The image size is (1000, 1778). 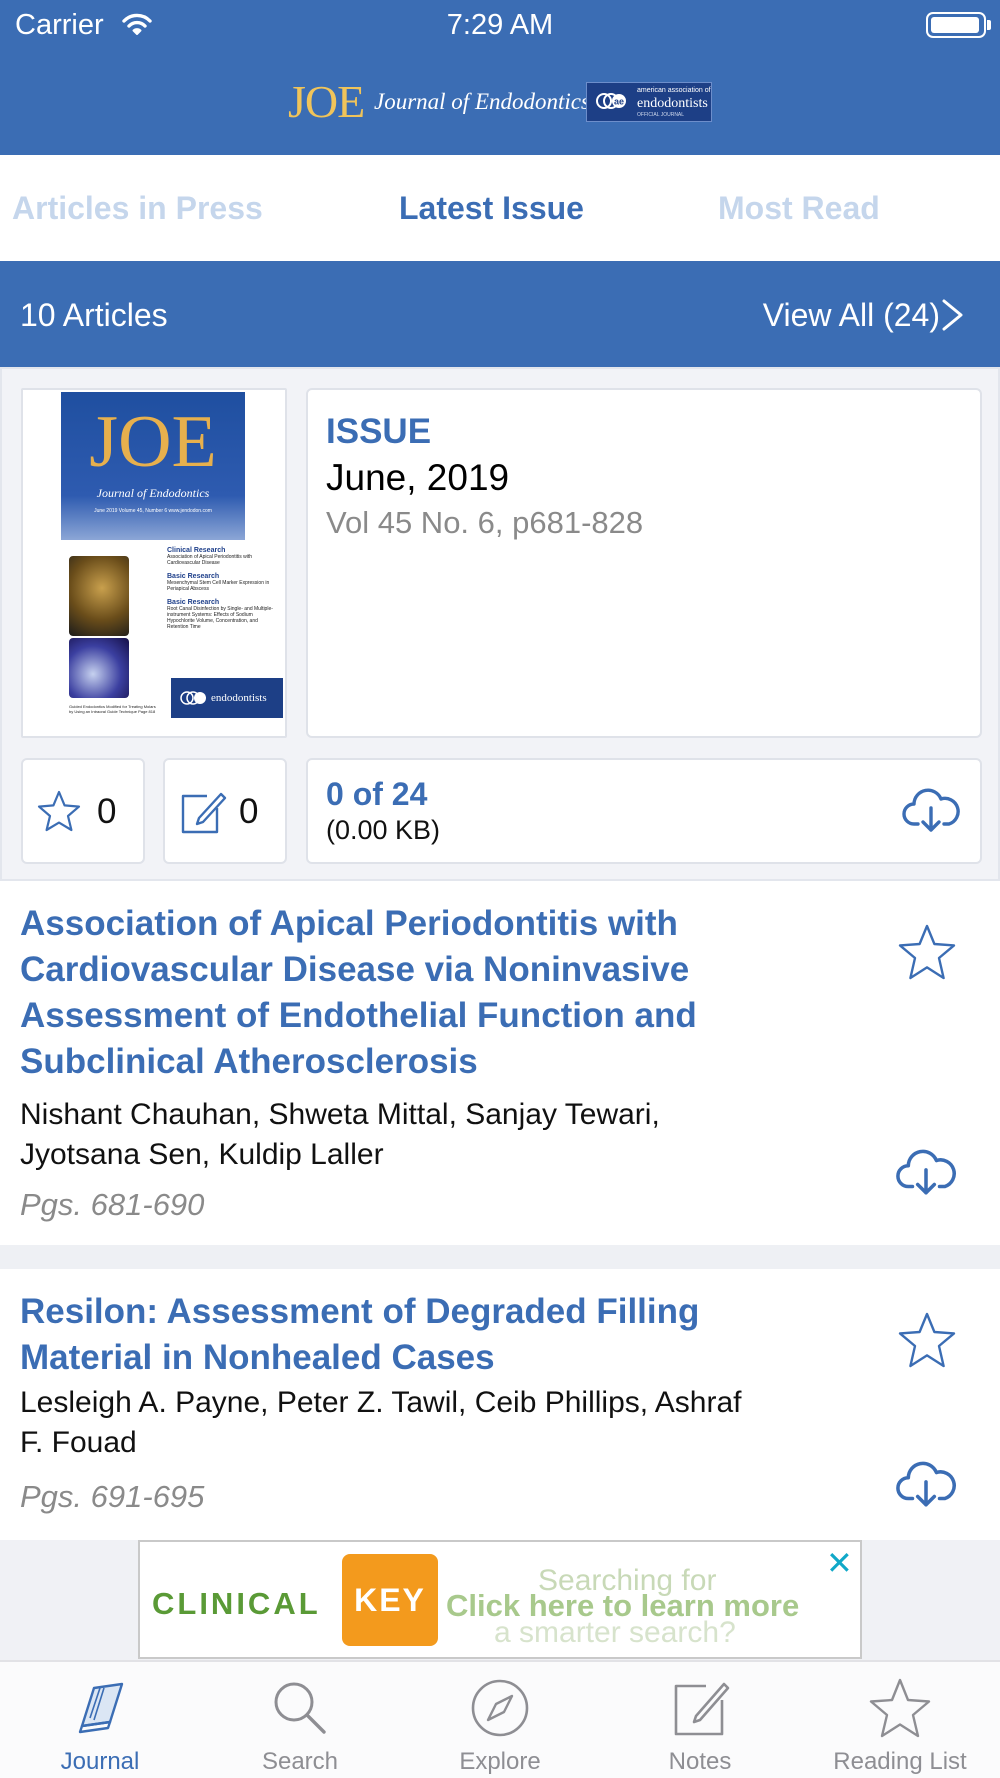 What do you see at coordinates (236, 1603) in the screenshot?
I see `ad-brand-clinical: CLINICAL` at bounding box center [236, 1603].